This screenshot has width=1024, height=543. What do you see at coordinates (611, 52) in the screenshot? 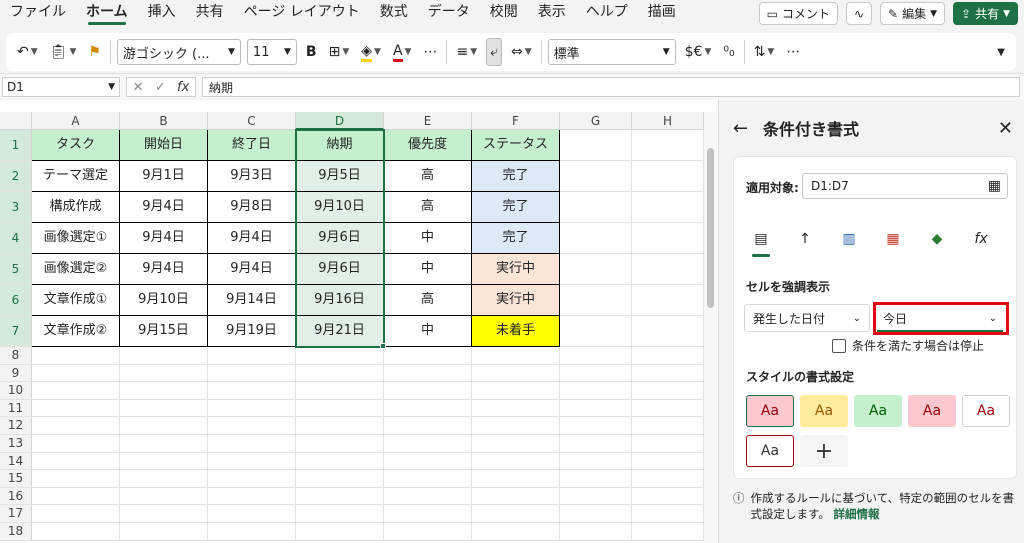
I see `number-format-select: 標準 ▼` at bounding box center [611, 52].